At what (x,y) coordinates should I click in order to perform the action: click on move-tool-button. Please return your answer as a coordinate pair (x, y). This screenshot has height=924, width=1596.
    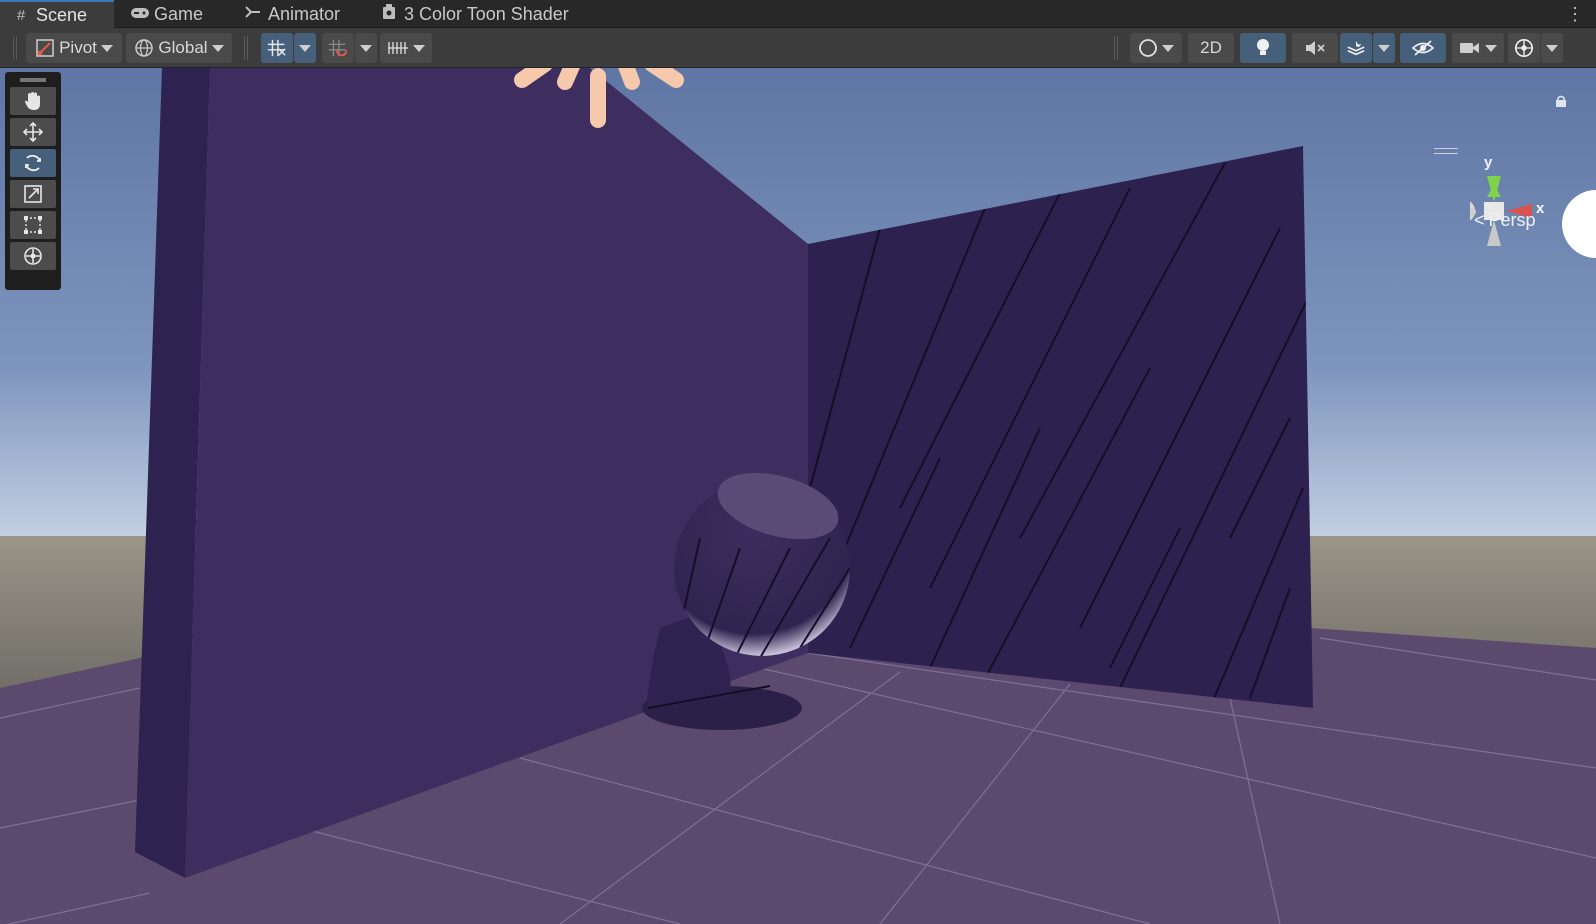
    Looking at the image, I should click on (33, 132).